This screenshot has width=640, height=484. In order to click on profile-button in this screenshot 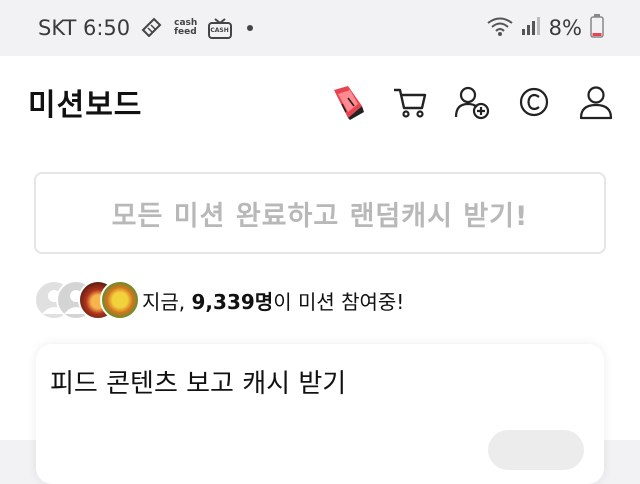, I will do `click(596, 102)`.